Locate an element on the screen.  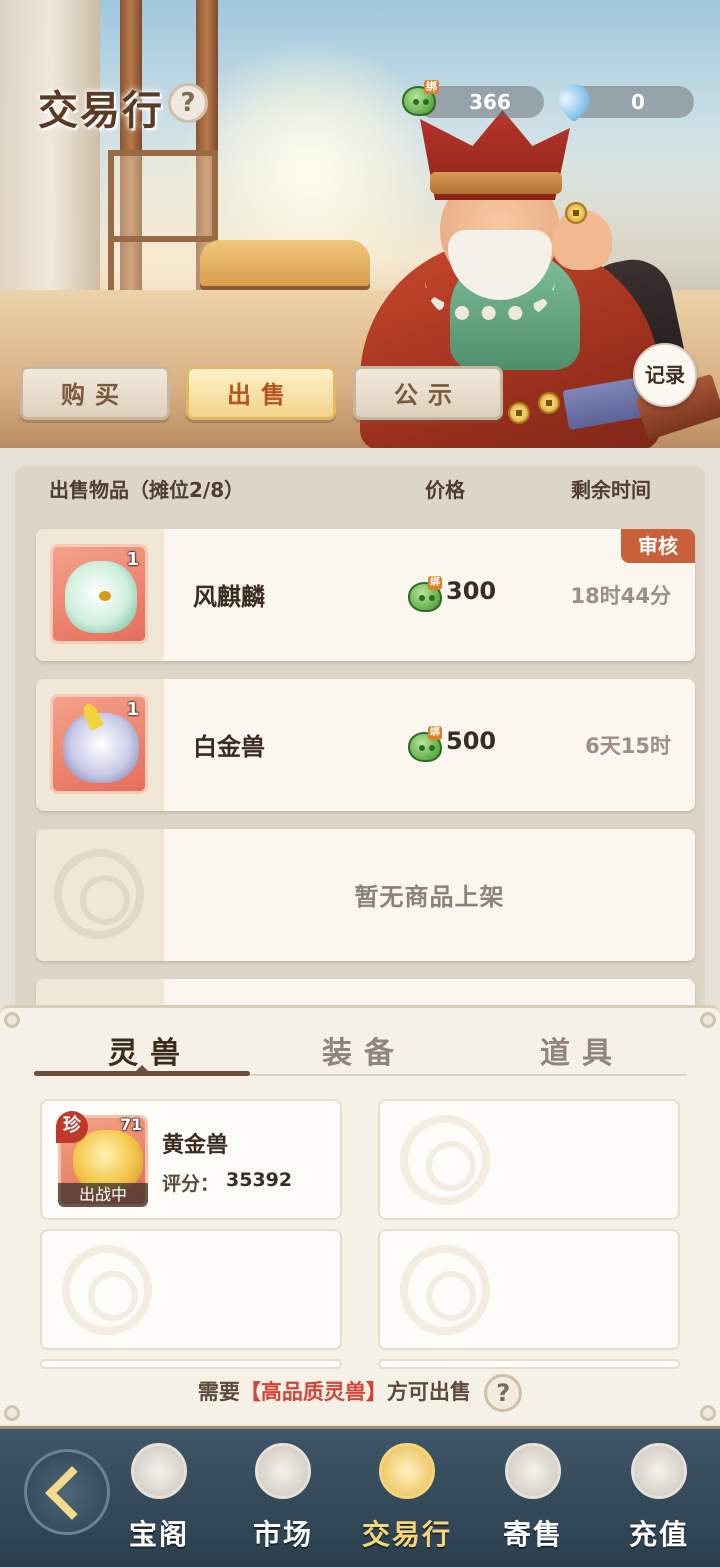
nav-label: 宝阁 is located at coordinates (158, 1534).